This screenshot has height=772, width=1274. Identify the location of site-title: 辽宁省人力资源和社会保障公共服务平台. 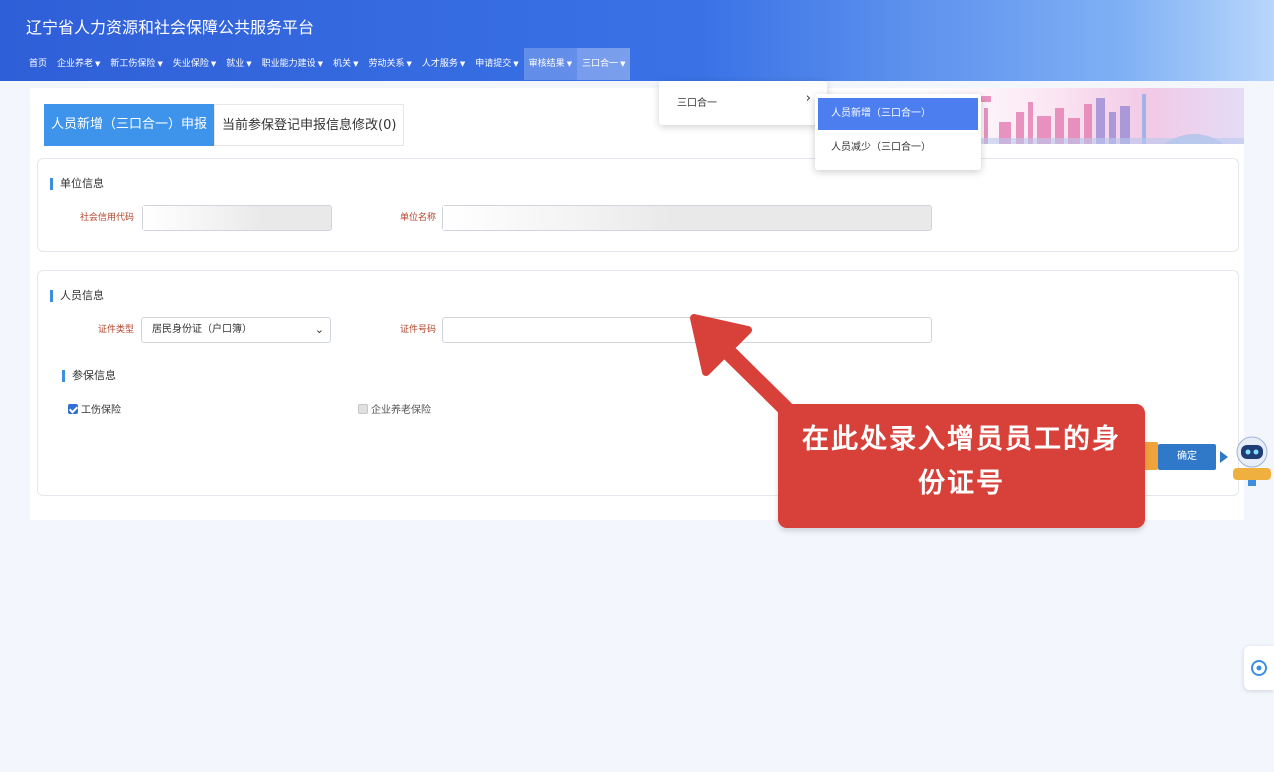
(170, 27).